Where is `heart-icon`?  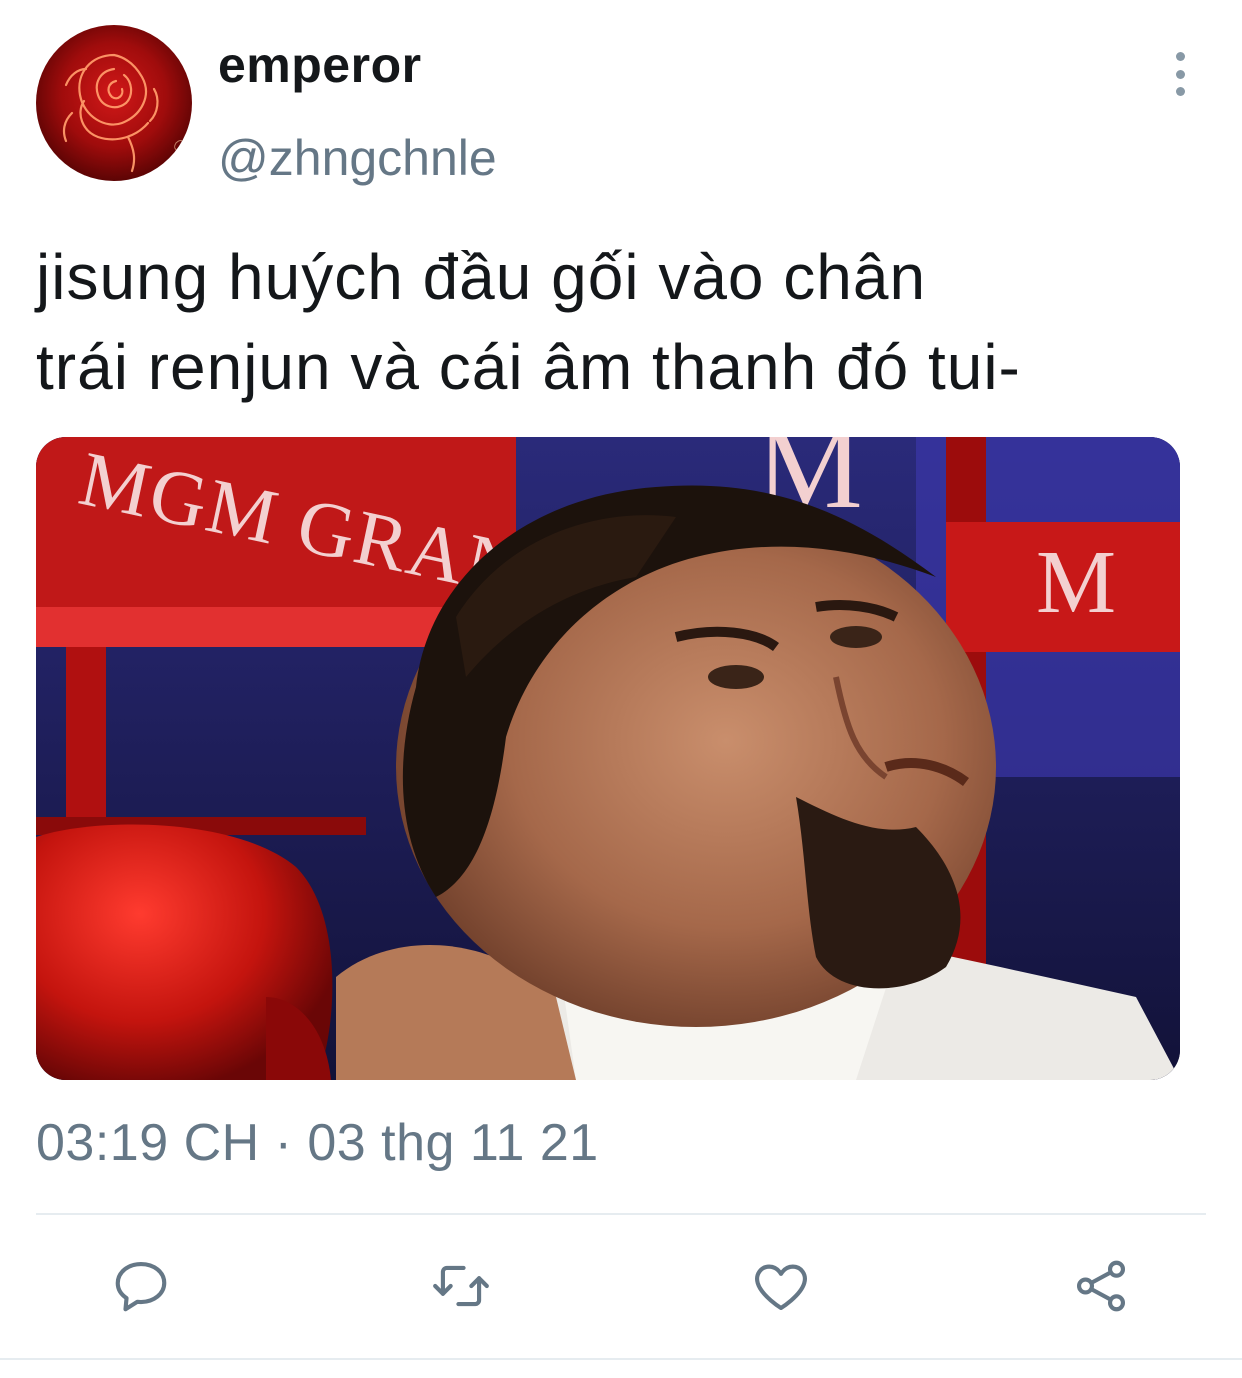
heart-icon is located at coordinates (781, 1287).